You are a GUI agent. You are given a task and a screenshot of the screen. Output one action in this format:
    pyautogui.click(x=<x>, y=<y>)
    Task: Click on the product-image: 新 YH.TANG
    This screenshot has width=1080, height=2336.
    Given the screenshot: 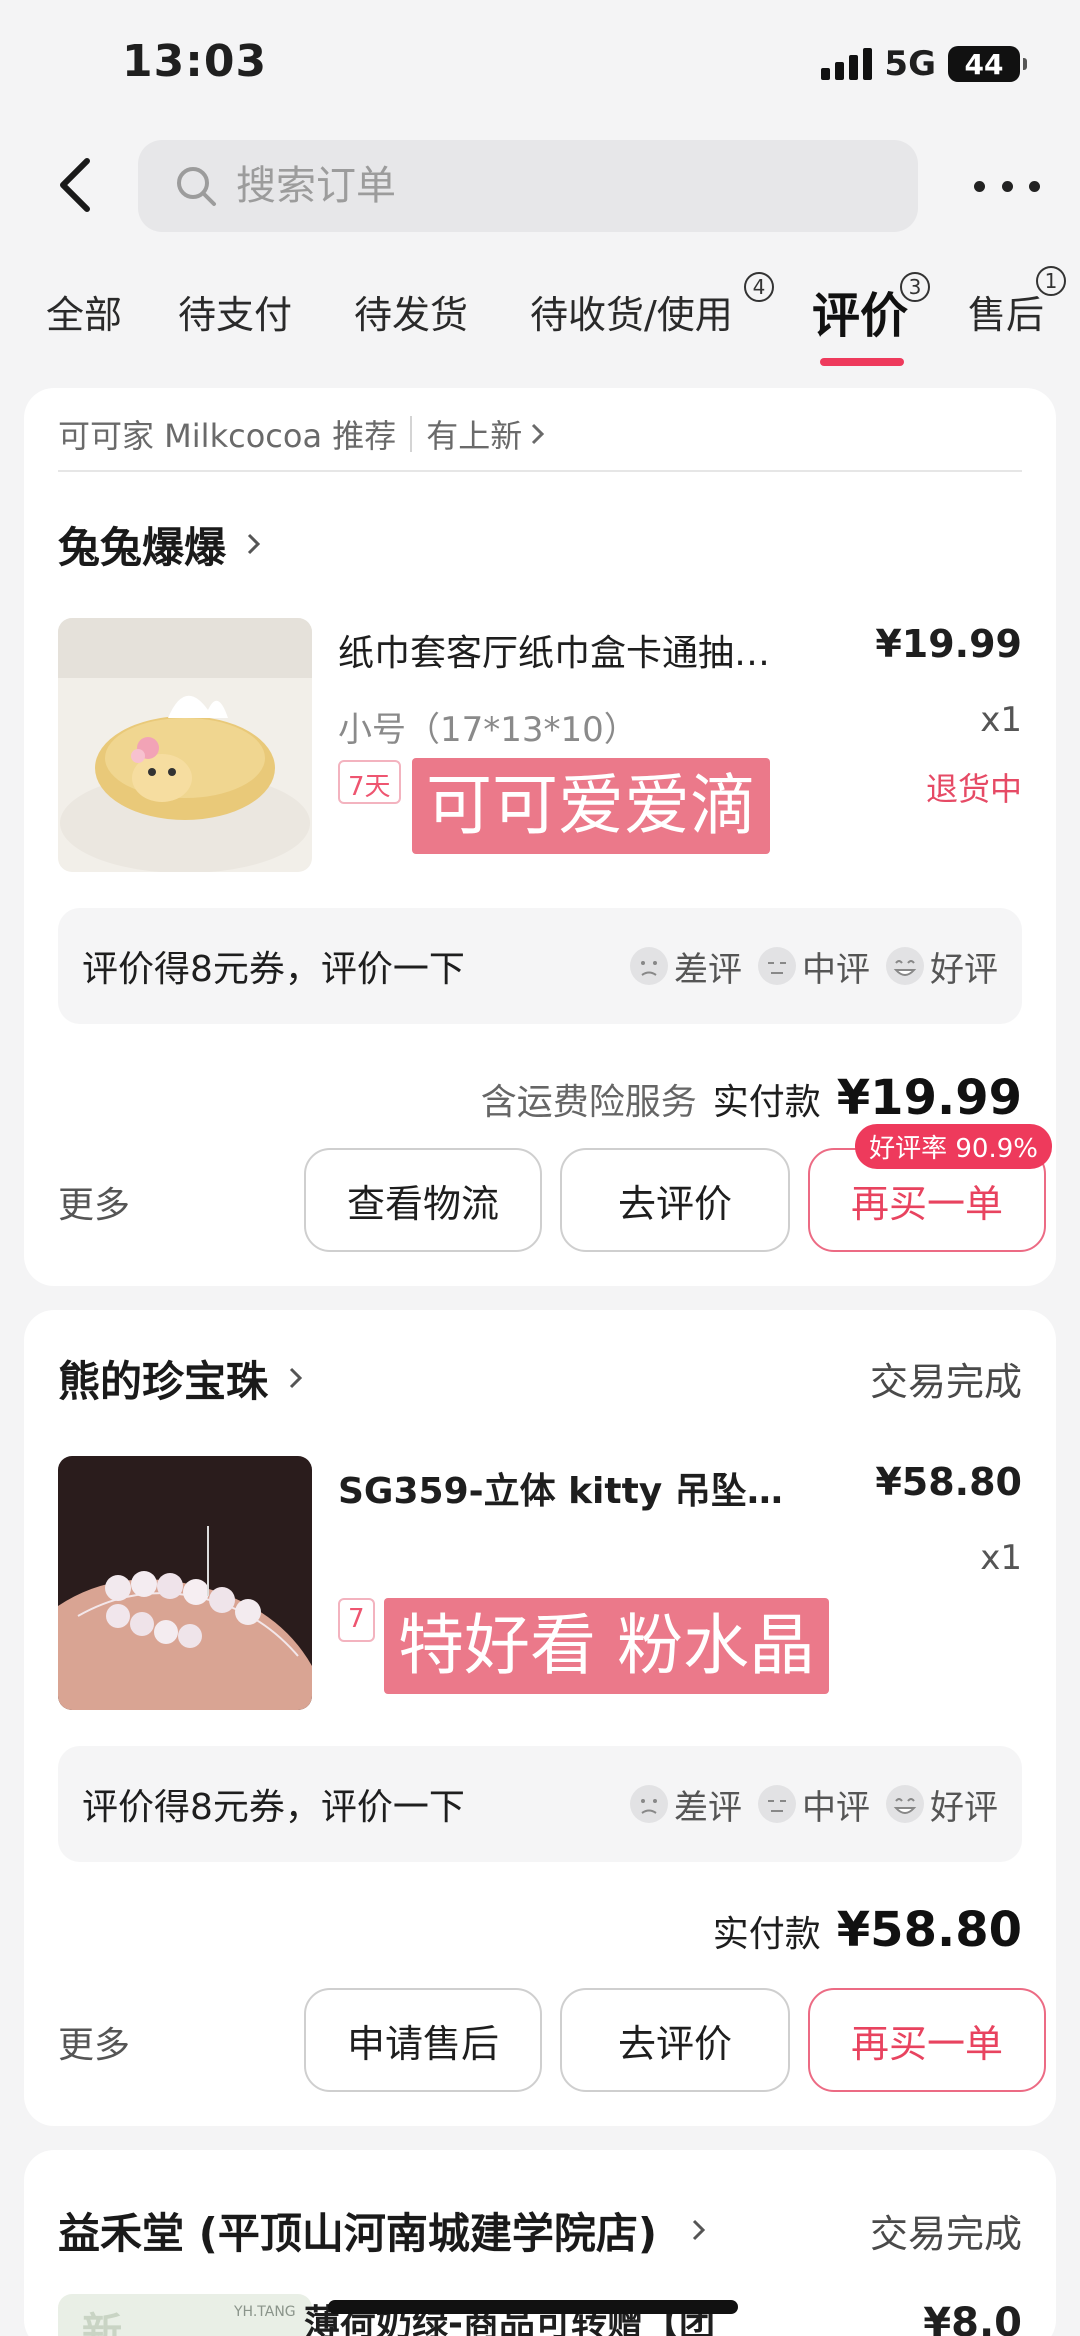 What is the action you would take?
    pyautogui.click(x=185, y=2315)
    